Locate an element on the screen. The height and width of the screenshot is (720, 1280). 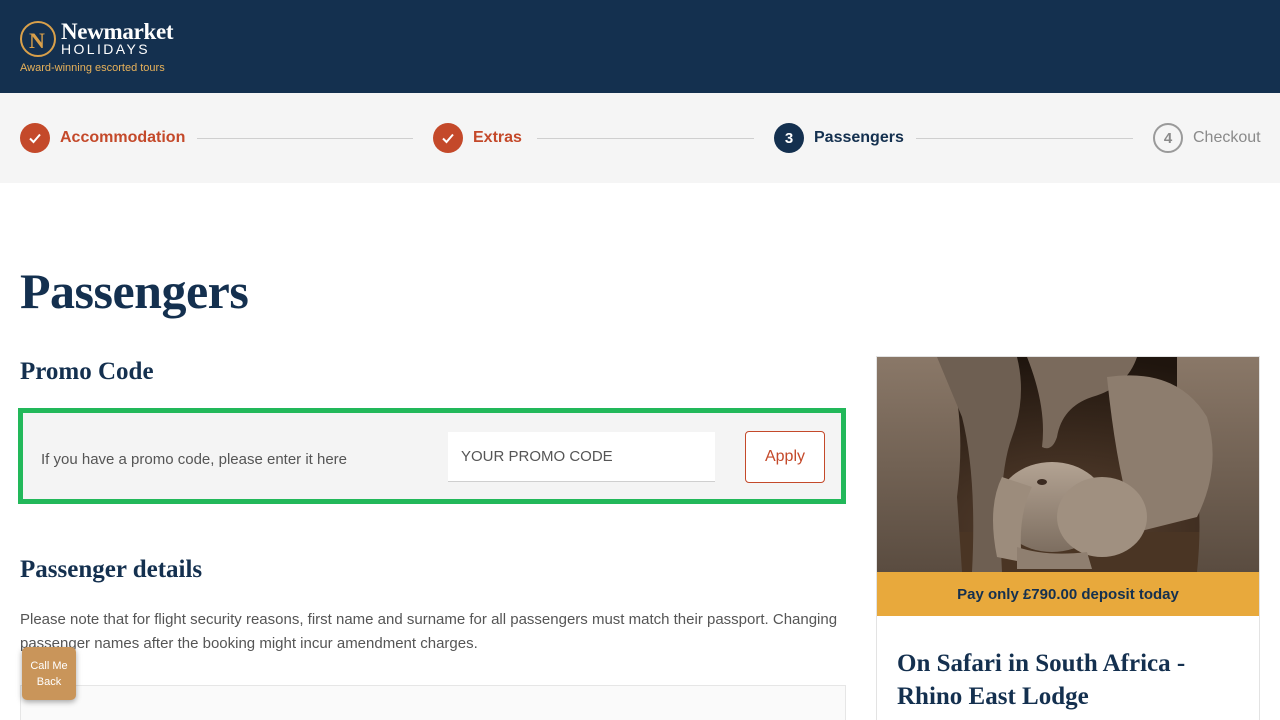
brand-tagline: Award-winning escorted tours is located at coordinates (92, 68).